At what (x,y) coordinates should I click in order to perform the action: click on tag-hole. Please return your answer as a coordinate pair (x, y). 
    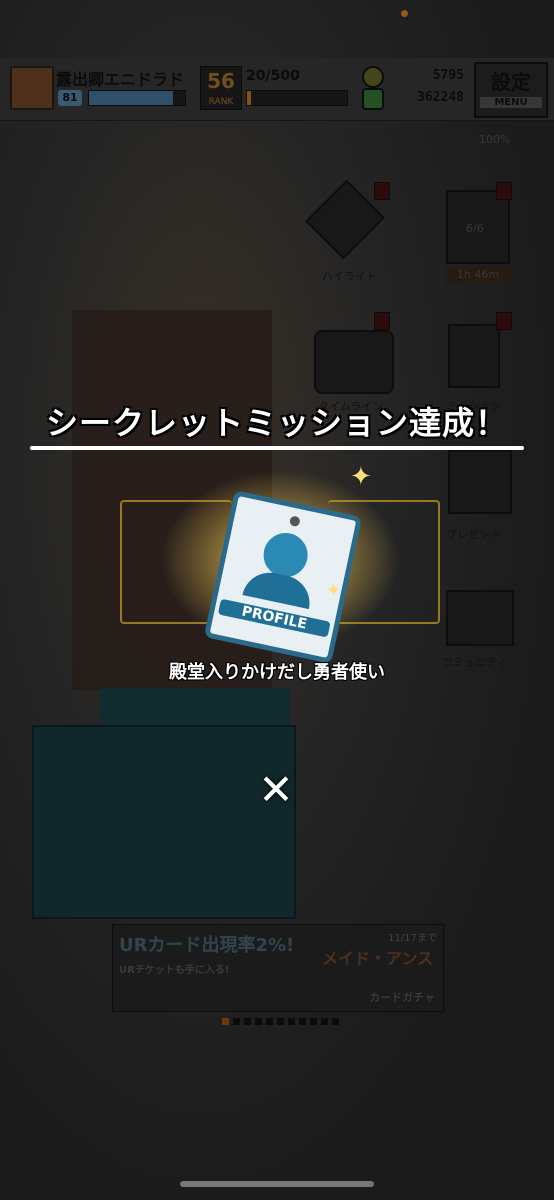
    Looking at the image, I should click on (294, 521).